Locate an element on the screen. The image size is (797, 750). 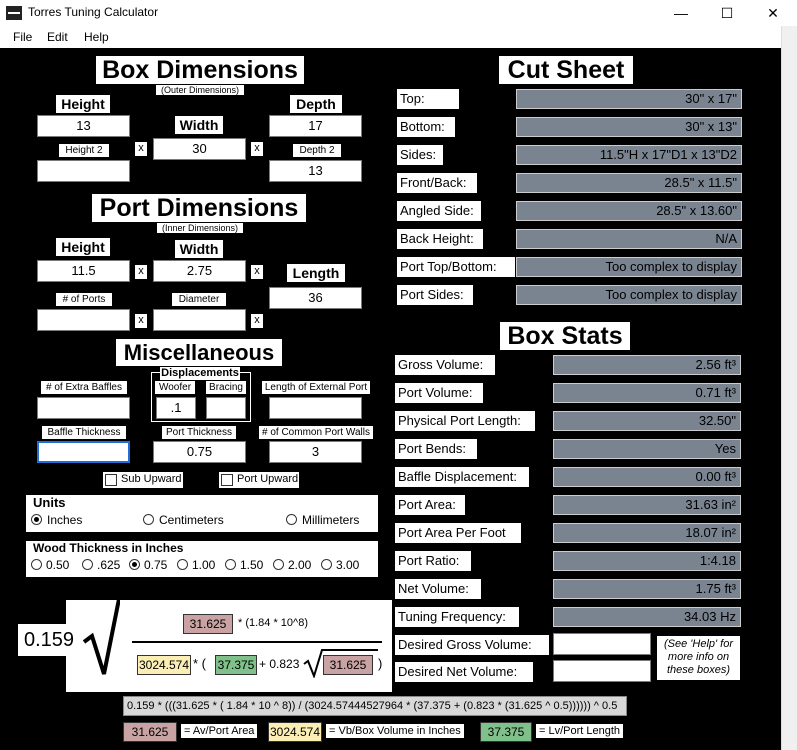
external-port-label: Length of External Port is located at coordinates (316, 387).